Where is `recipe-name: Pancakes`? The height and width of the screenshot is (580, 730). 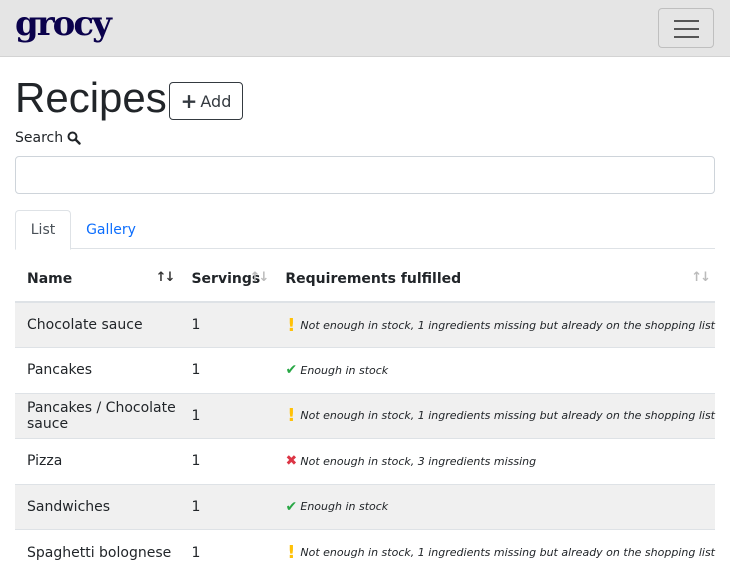 recipe-name: Pancakes is located at coordinates (97, 370).